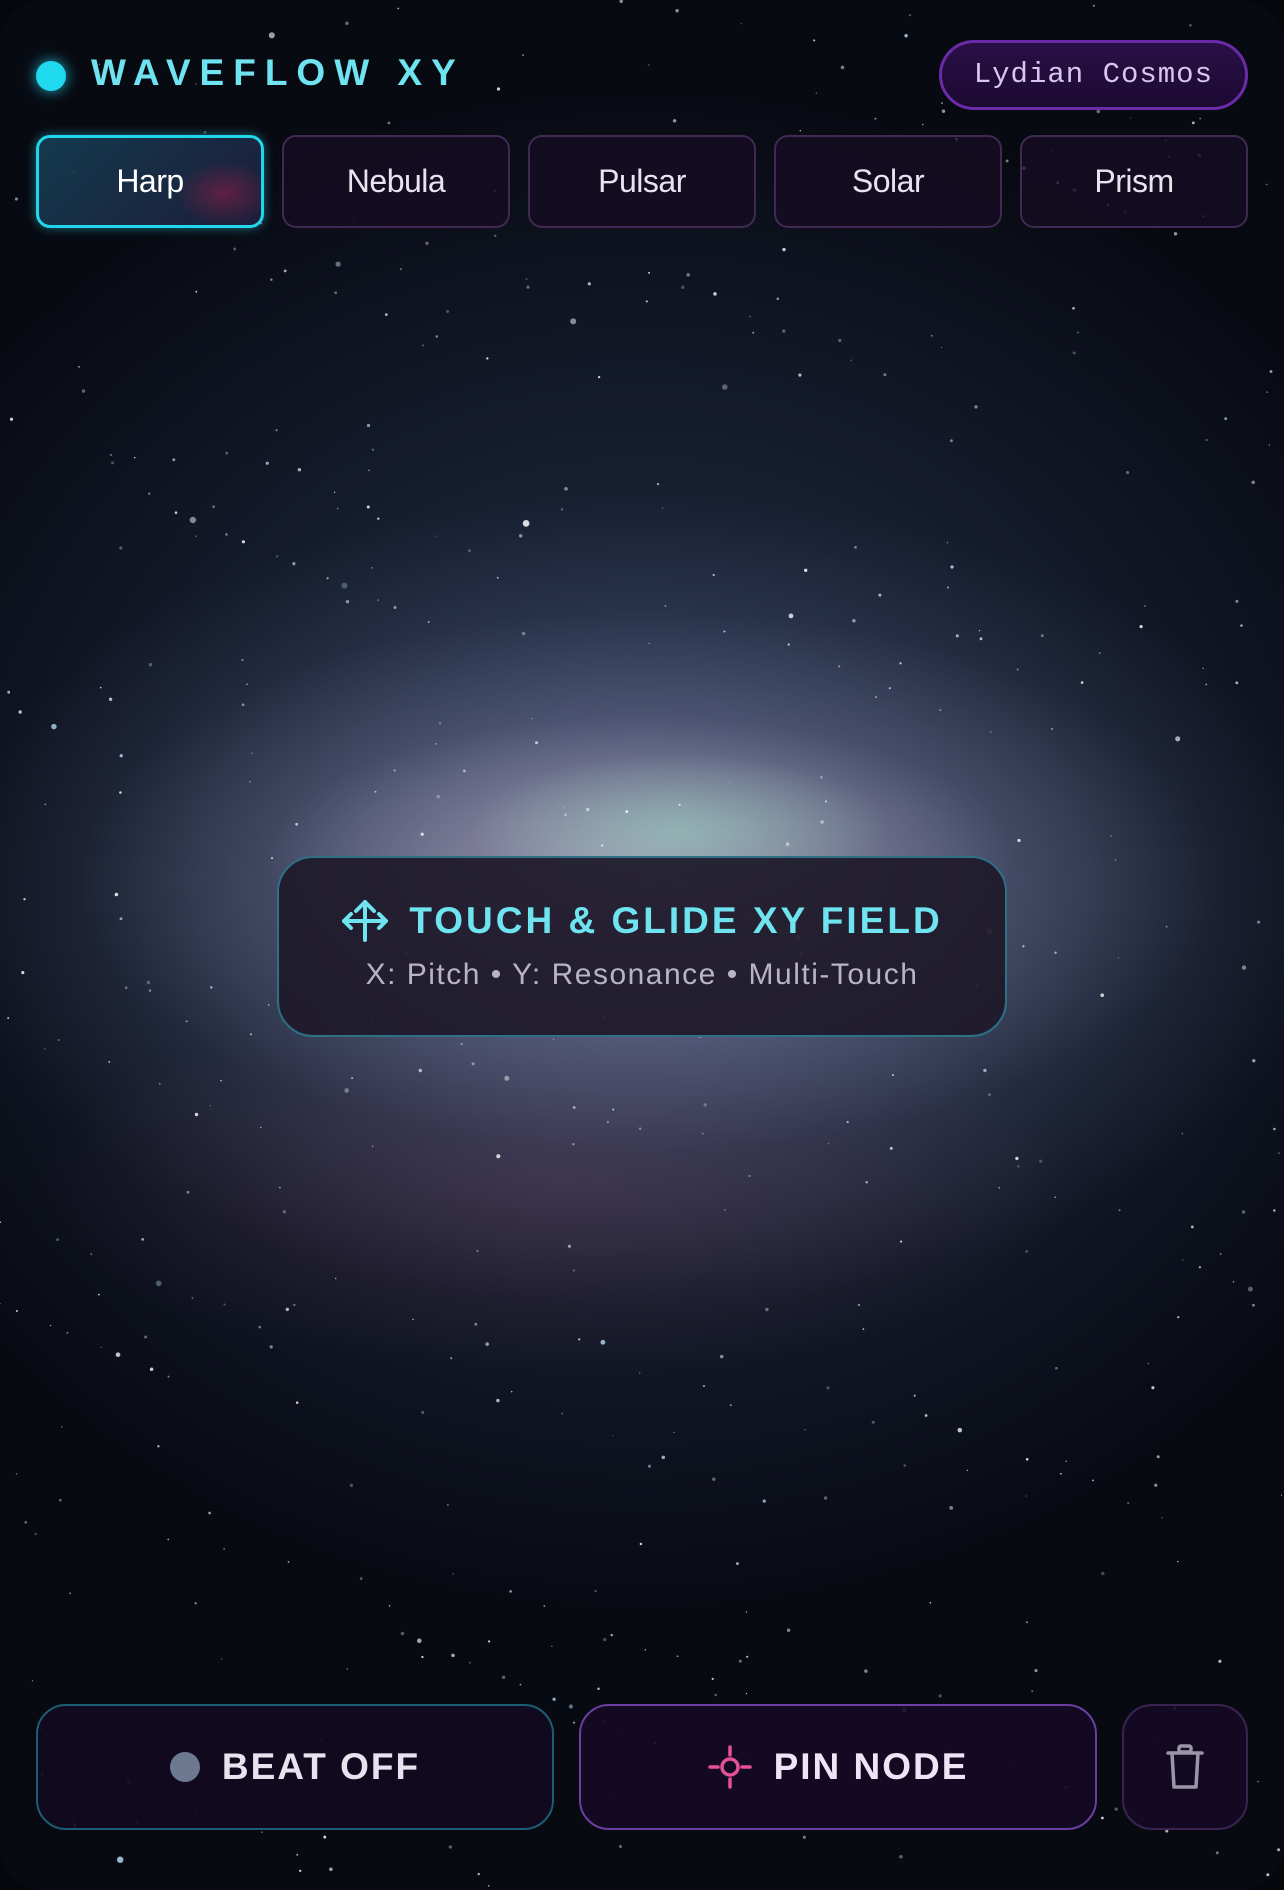  What do you see at coordinates (278, 72) in the screenshot?
I see `app-title: WAVEFLOW XY` at bounding box center [278, 72].